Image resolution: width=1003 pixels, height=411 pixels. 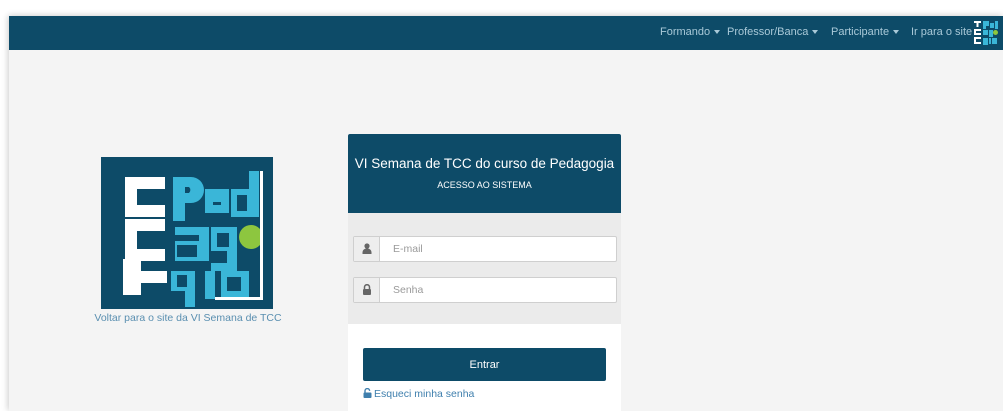 I want to click on logo-green-dot, so click(x=251, y=237).